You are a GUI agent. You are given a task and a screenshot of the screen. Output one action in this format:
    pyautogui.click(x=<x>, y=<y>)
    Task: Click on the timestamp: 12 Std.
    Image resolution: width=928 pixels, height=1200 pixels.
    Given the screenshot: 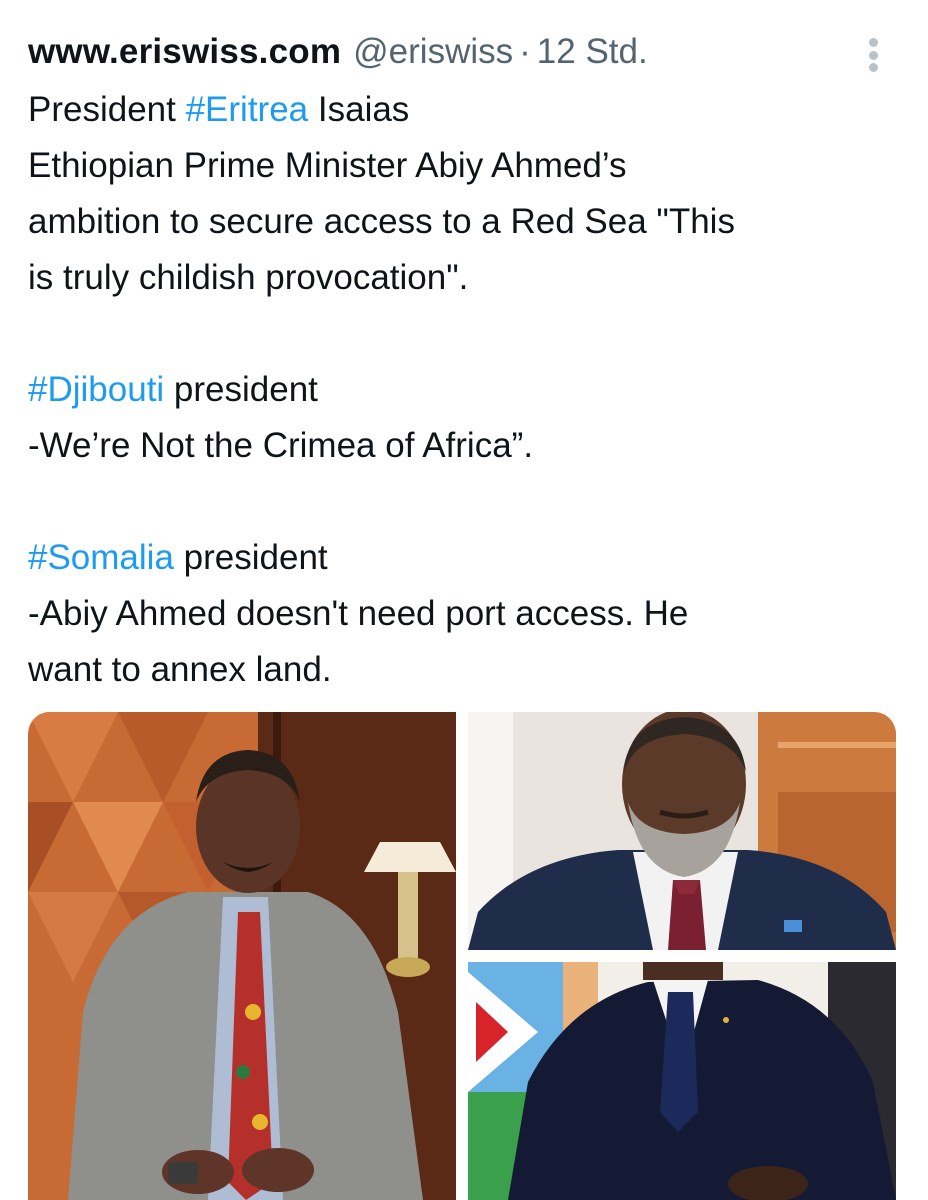 What is the action you would take?
    pyautogui.click(x=592, y=52)
    